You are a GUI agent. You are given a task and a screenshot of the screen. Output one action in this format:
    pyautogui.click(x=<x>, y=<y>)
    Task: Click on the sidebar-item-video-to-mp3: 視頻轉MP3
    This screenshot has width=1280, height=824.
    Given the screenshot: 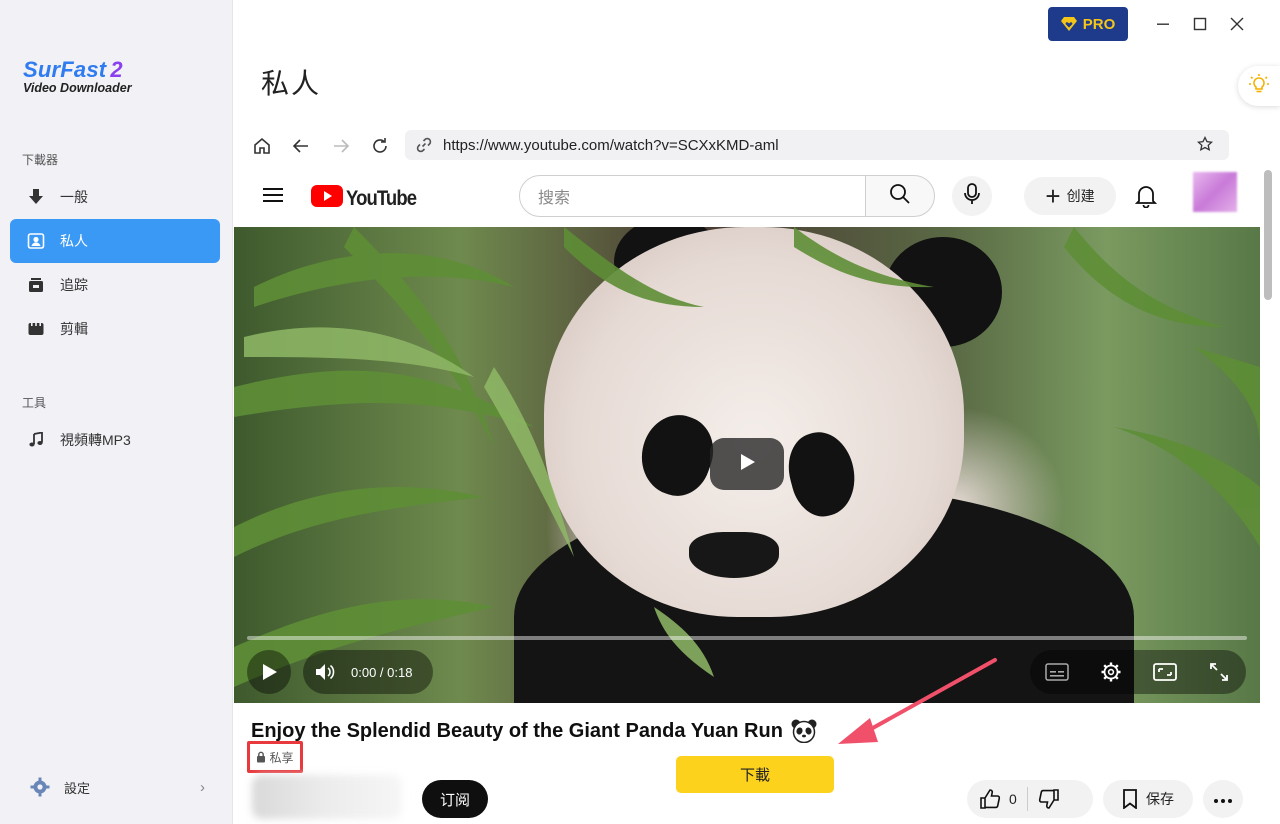 What is the action you would take?
    pyautogui.click(x=115, y=440)
    